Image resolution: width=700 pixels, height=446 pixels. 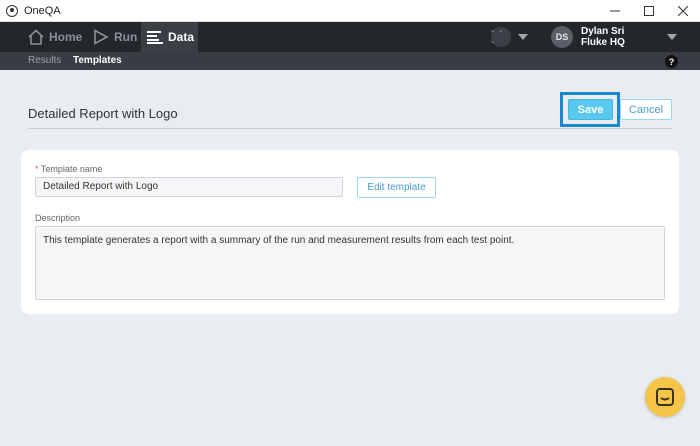 I want to click on minimize-button, so click(x=615, y=11).